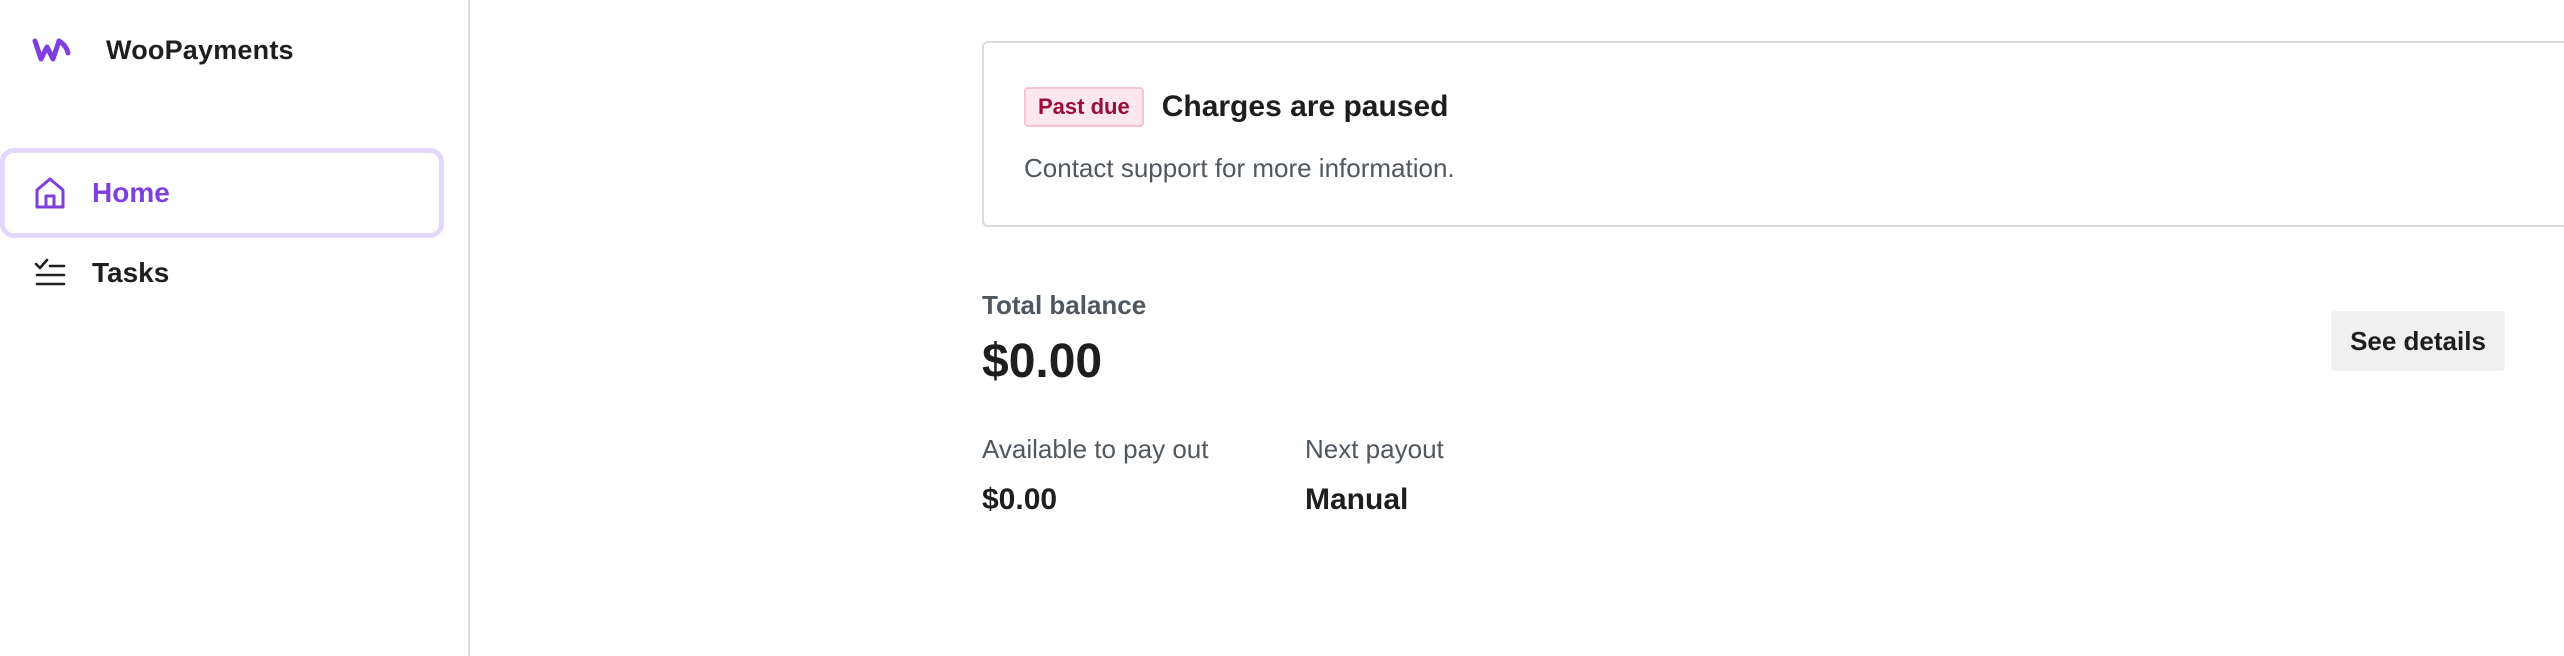 The height and width of the screenshot is (656, 2564). Describe the element at coordinates (1239, 168) in the screenshot. I see `notice-text: Contact support for more information.` at that location.